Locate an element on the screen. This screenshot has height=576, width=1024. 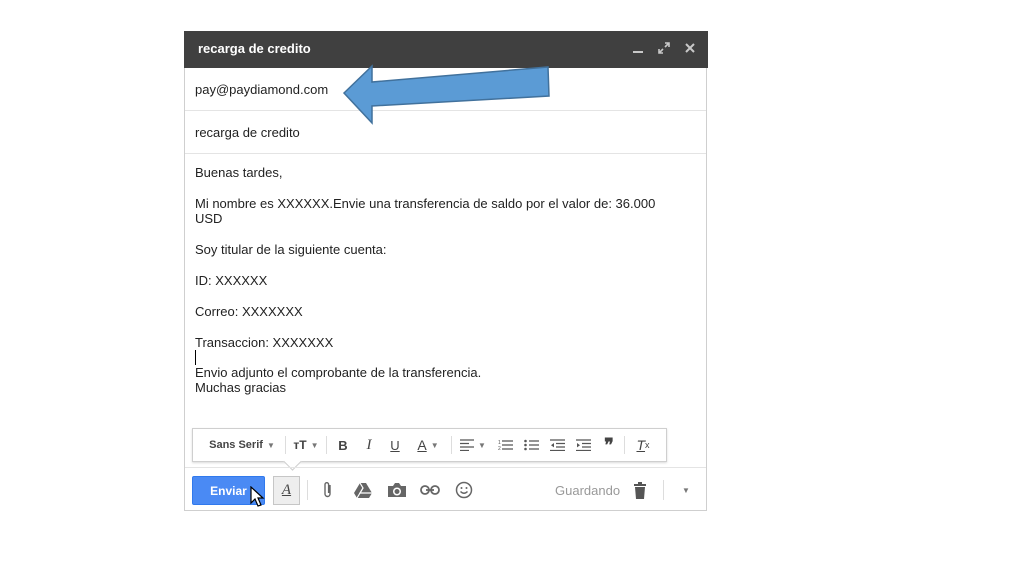
attach-icon is located at coordinates (328, 490).